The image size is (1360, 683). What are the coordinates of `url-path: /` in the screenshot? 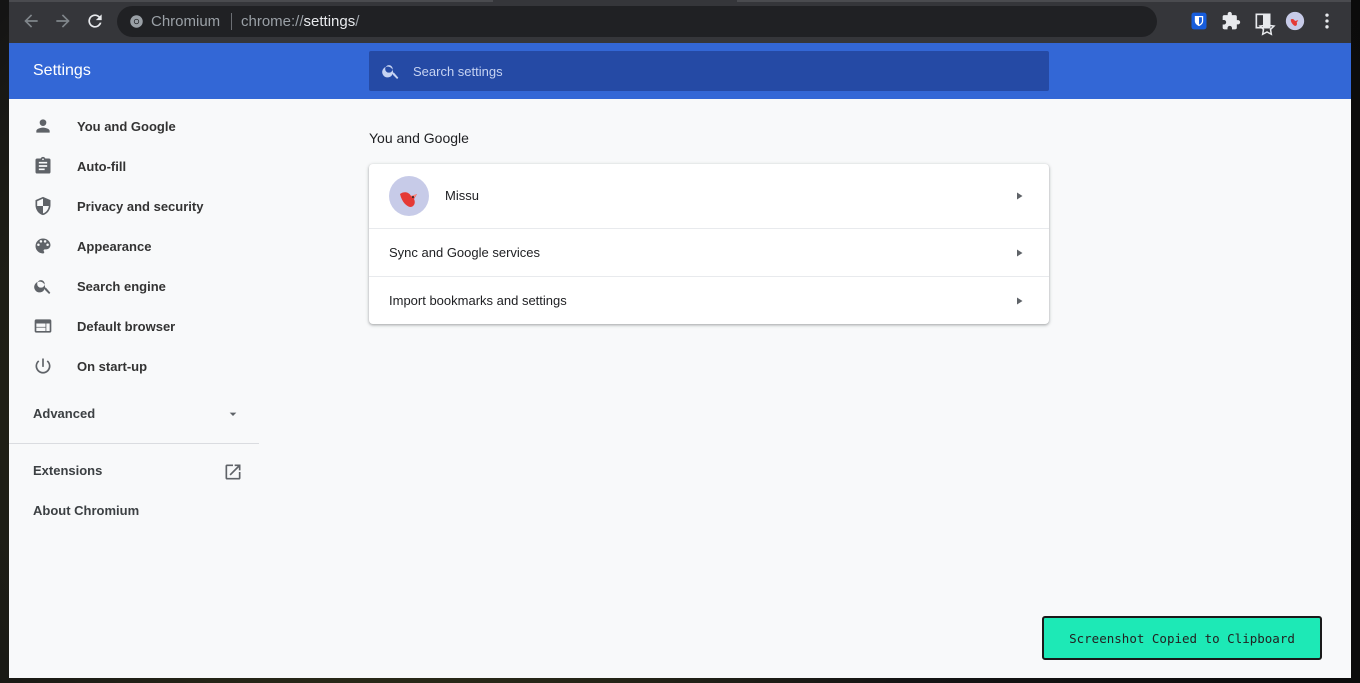 It's located at (357, 21).